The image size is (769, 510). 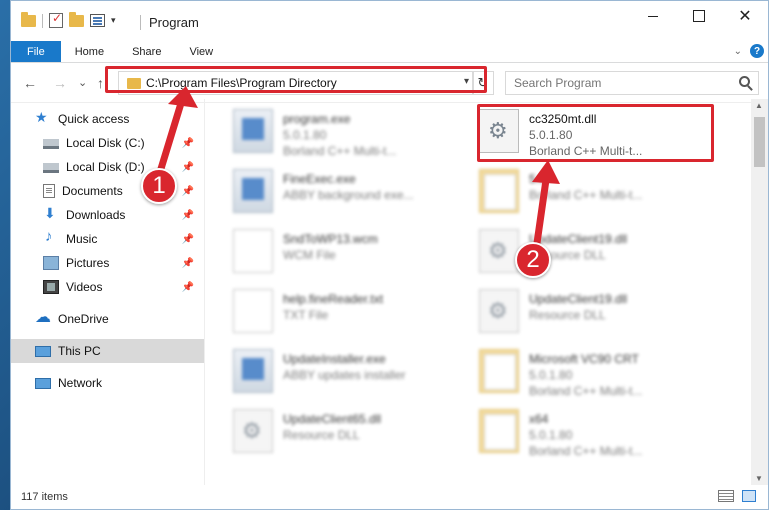 What do you see at coordinates (253, 131) in the screenshot?
I see `exe-file-icon` at bounding box center [253, 131].